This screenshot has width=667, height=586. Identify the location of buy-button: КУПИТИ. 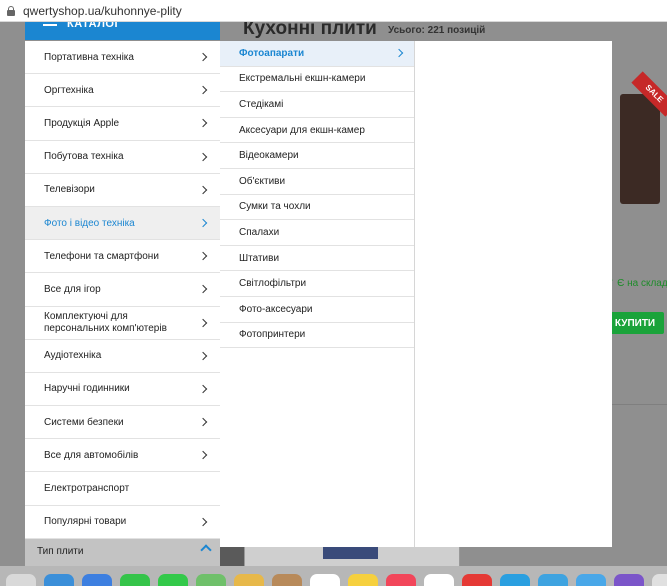
(635, 323).